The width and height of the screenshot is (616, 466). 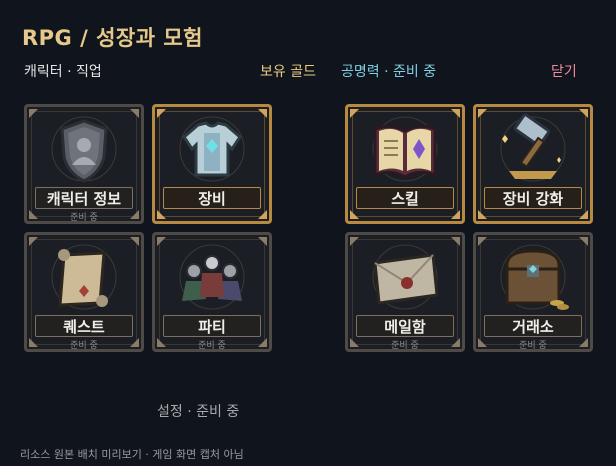 What do you see at coordinates (113, 38) in the screenshot?
I see `page-title: RPG / 성장과 모험` at bounding box center [113, 38].